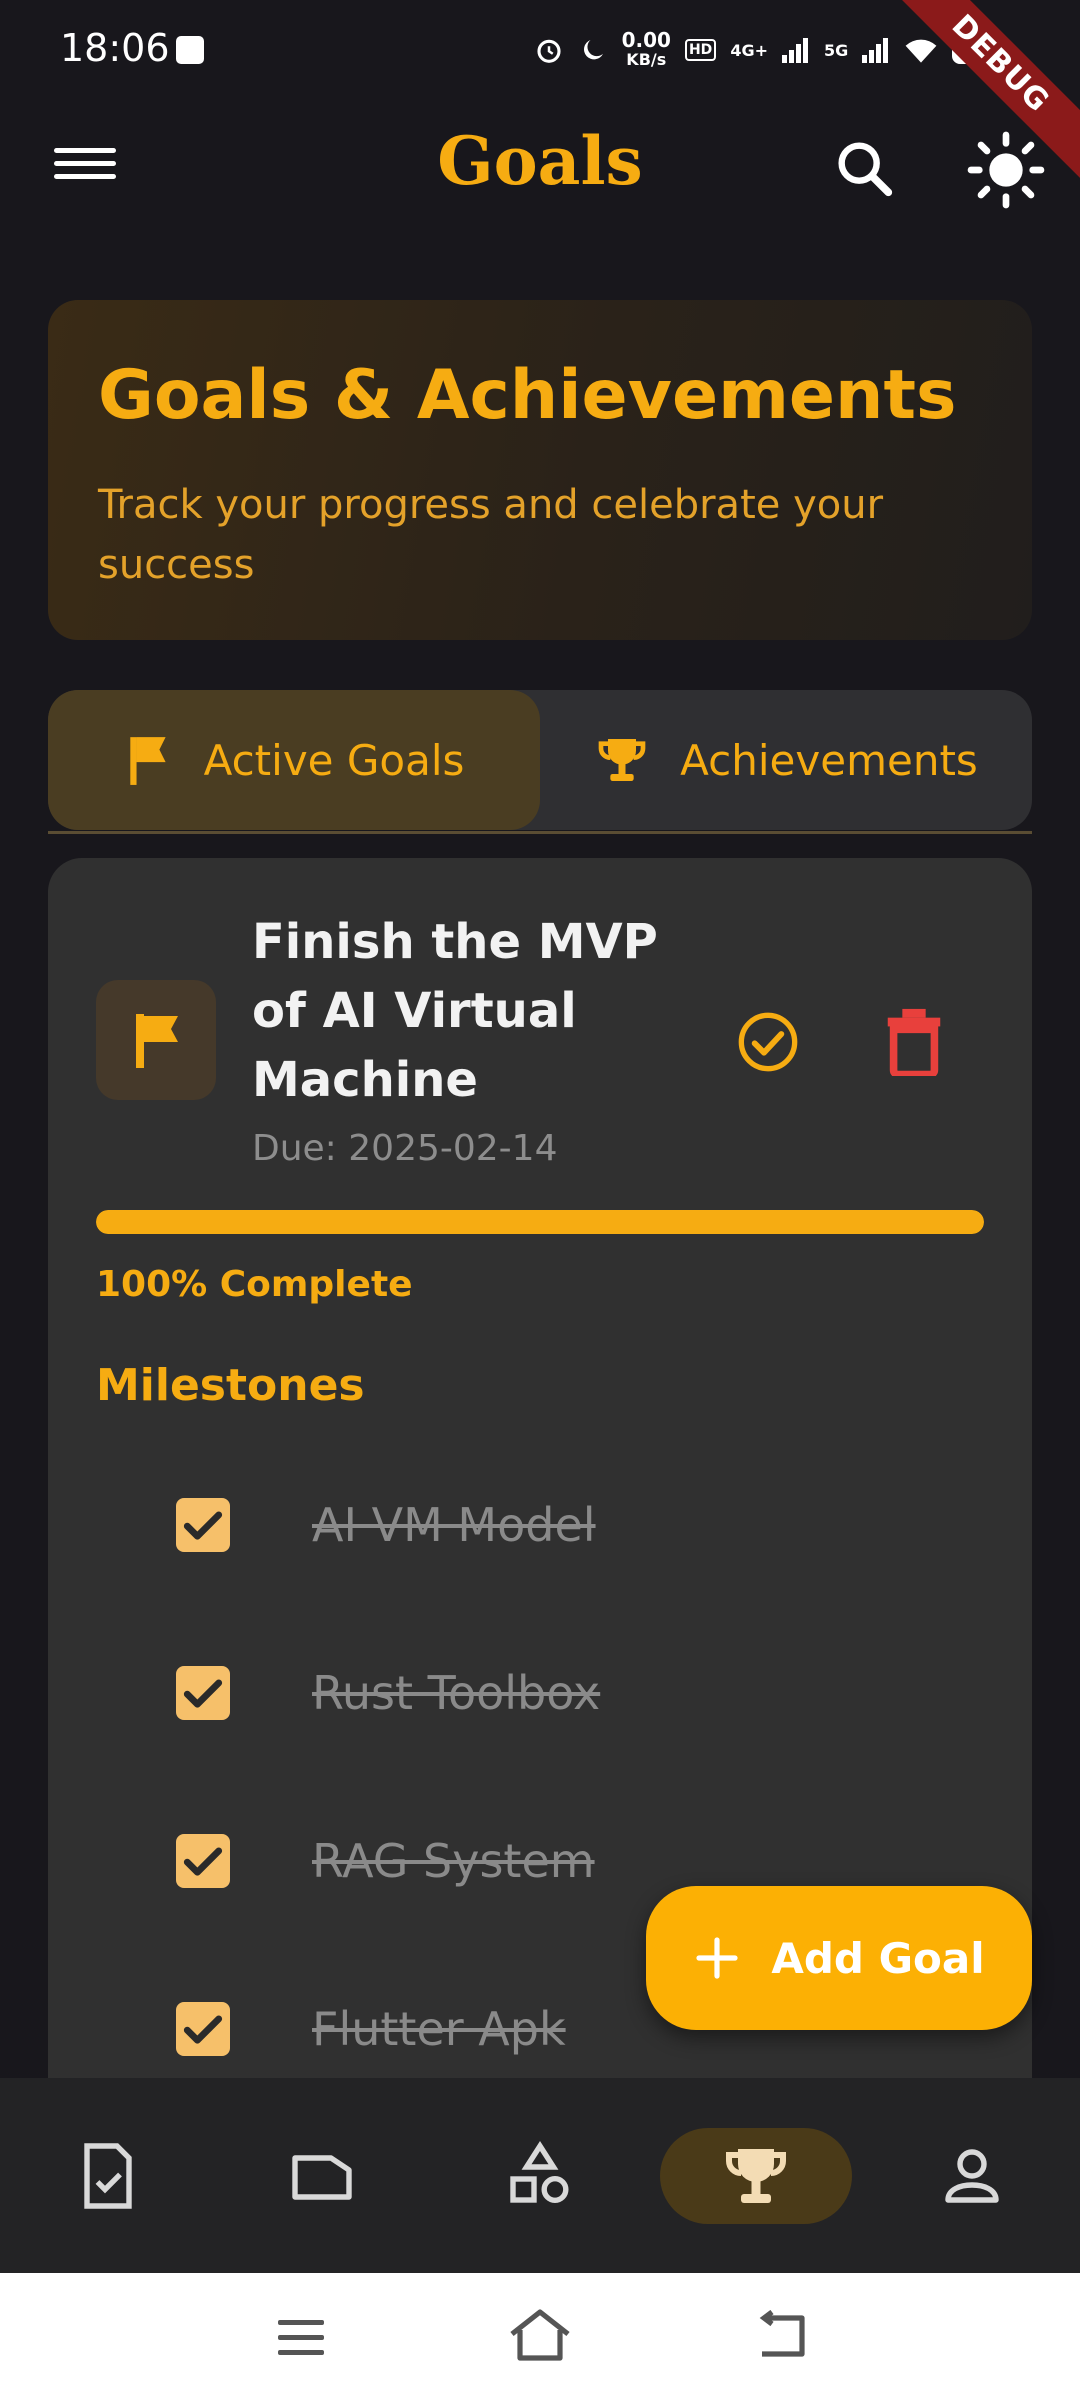  Describe the element at coordinates (593, 50) in the screenshot. I see `moon-icon` at that location.